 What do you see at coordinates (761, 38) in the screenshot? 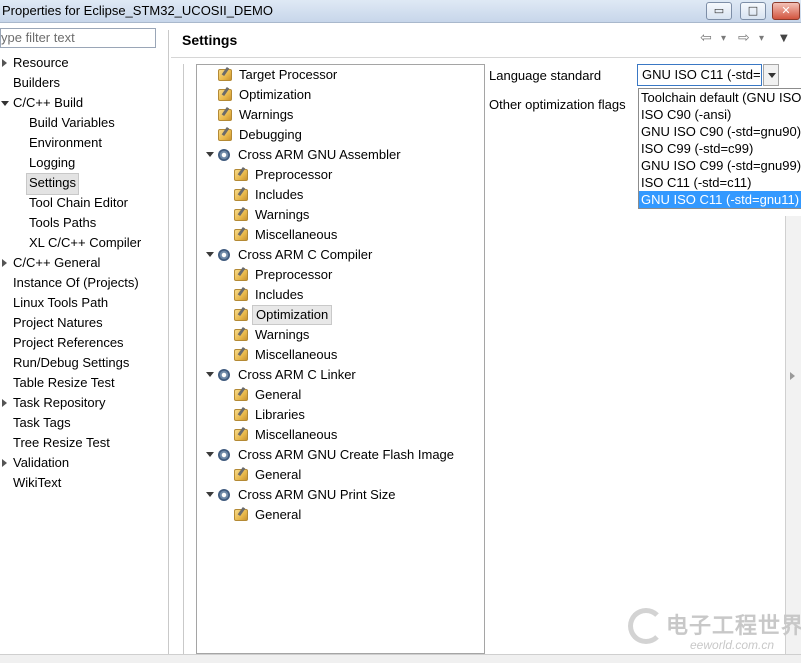
I see `forward-menu-chevron-icon: ▾` at bounding box center [761, 38].